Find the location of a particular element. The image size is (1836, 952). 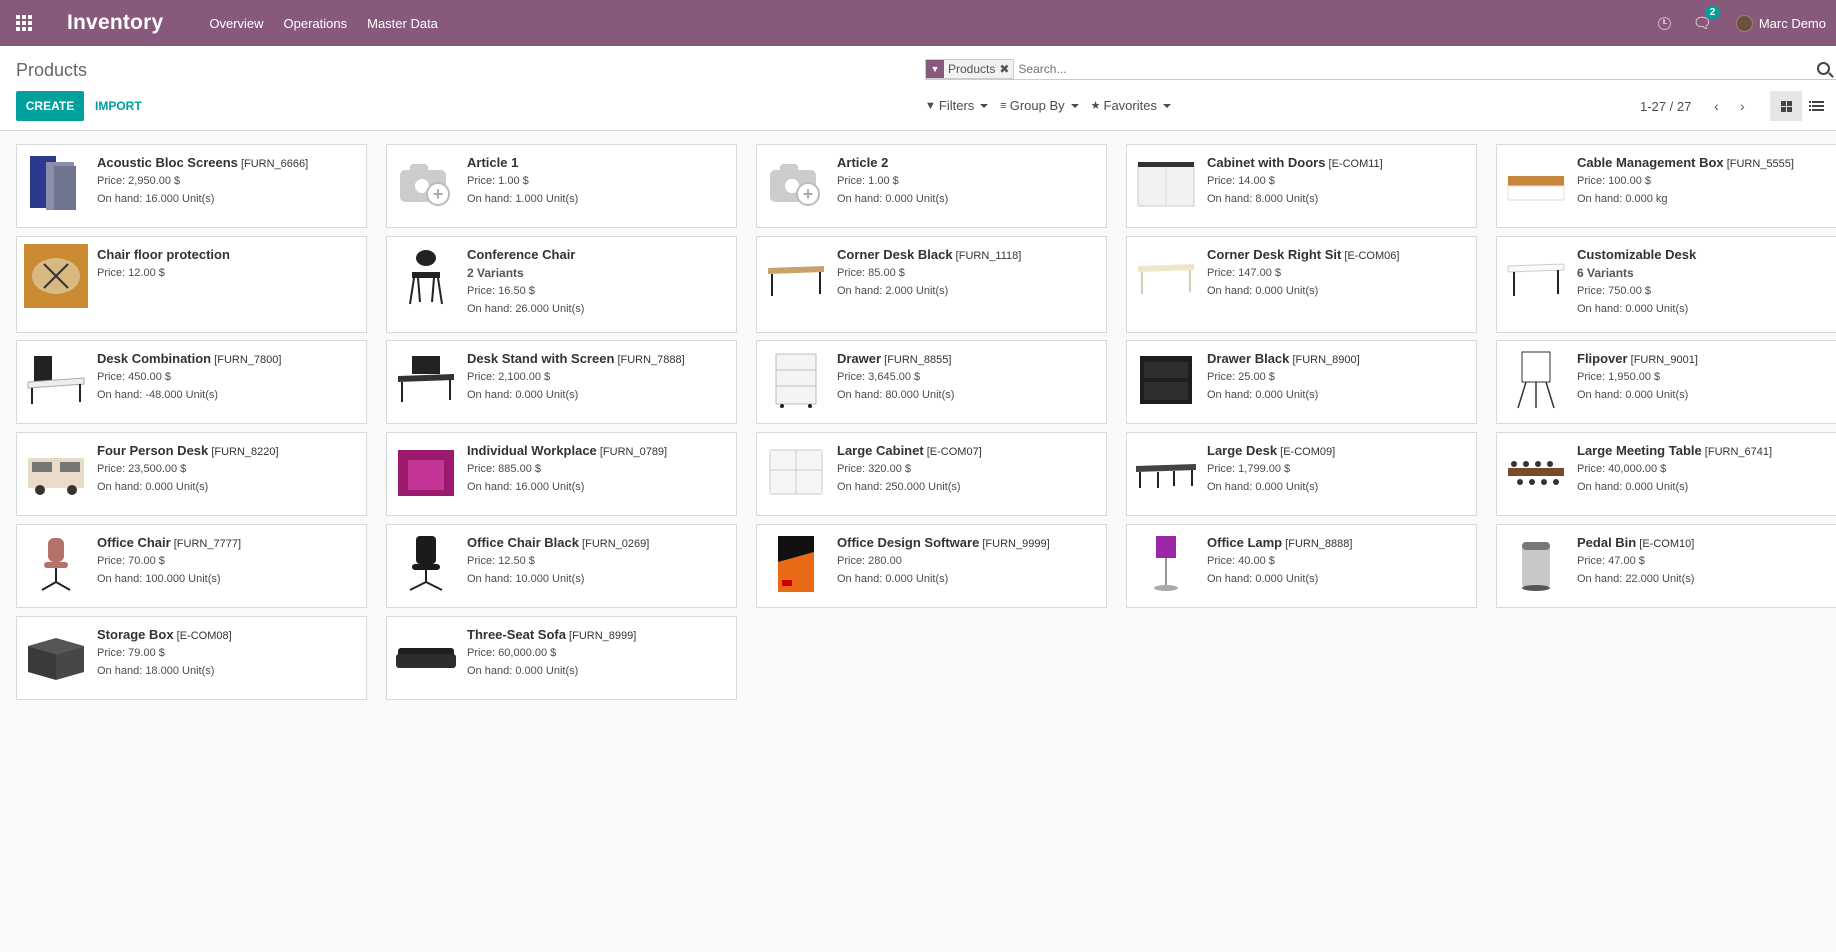

pager-previous-icon: ‹ is located at coordinates (1716, 106).